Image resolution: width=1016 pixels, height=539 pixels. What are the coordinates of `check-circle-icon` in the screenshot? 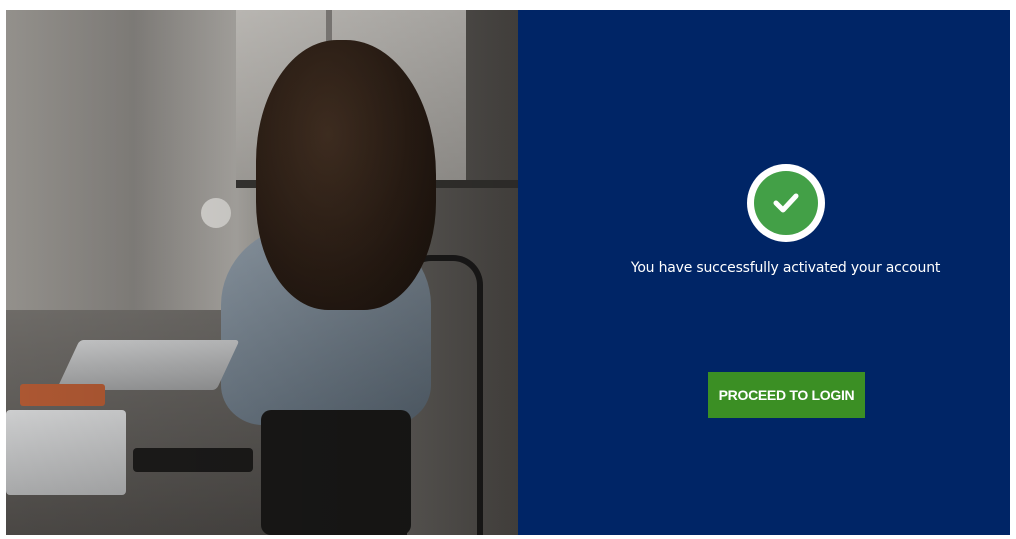 It's located at (786, 203).